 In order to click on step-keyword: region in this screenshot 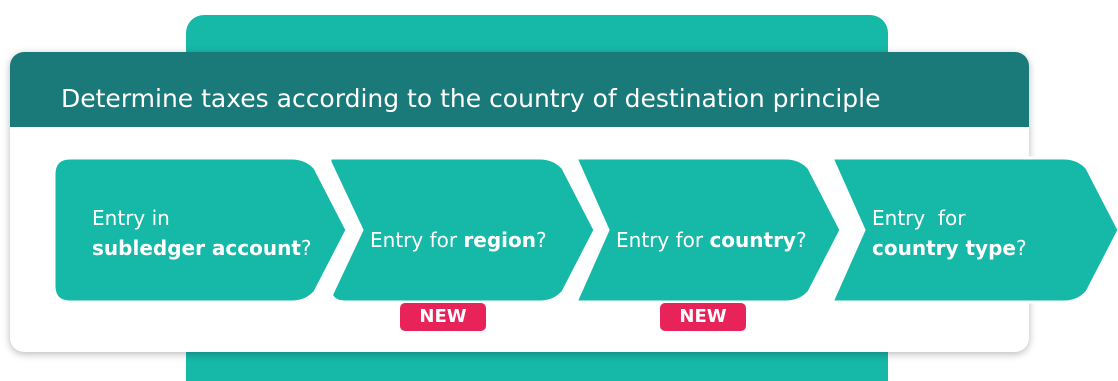, I will do `click(500, 240)`.